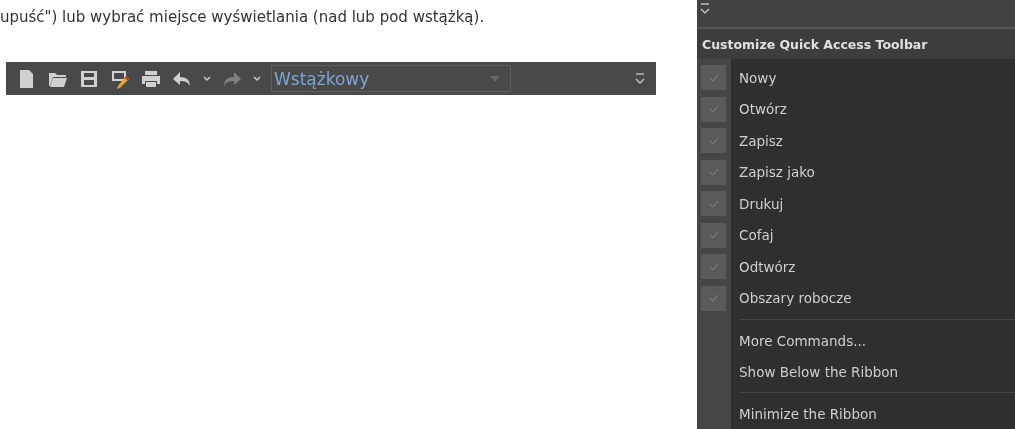 Image resolution: width=1015 pixels, height=429 pixels. Describe the element at coordinates (151, 78) in the screenshot. I see `printer-icon` at that location.